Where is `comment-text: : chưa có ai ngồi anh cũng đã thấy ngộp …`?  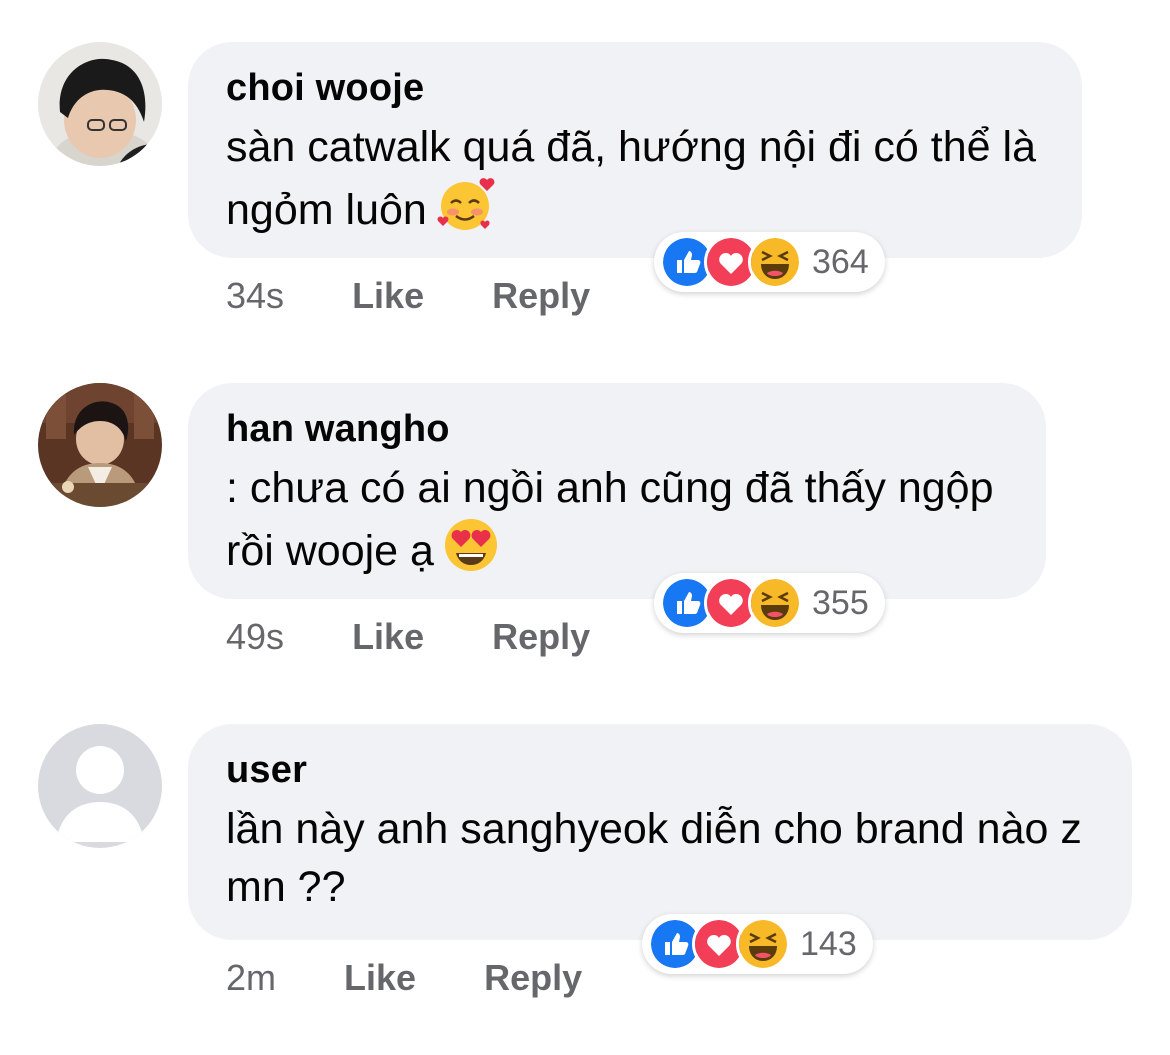
comment-text: : chưa có ai ngồi anh cũng đã thấy ngộp … is located at coordinates (616, 523).